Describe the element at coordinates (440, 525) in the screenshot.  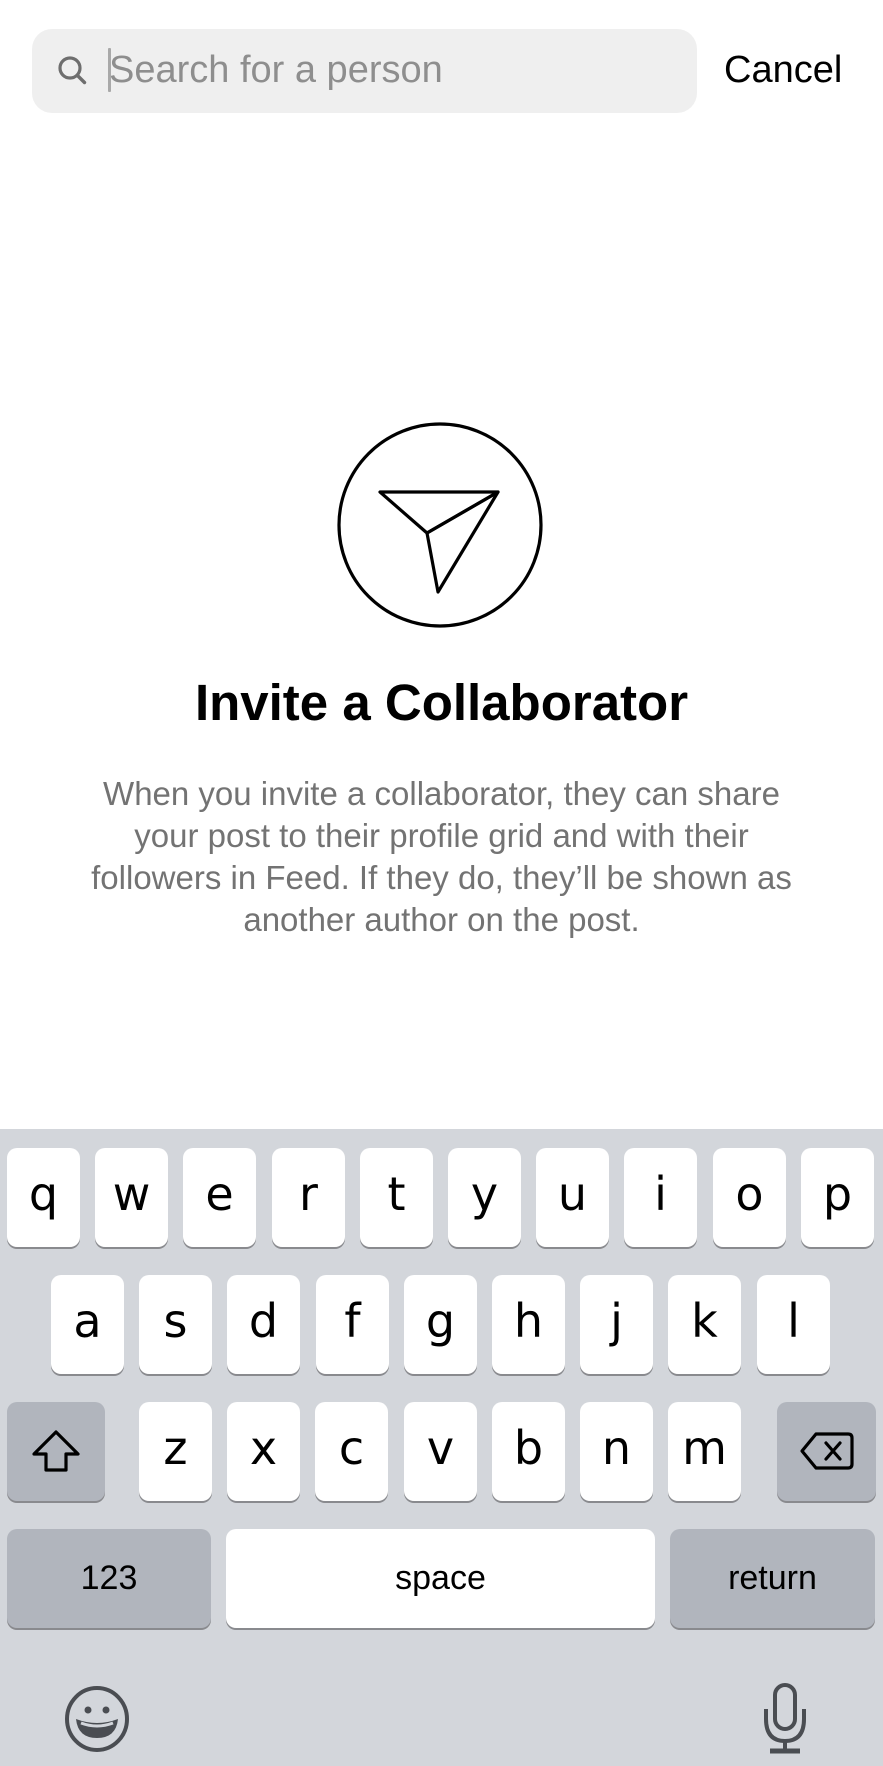
I see `paper-plane-in-circle-icon` at that location.